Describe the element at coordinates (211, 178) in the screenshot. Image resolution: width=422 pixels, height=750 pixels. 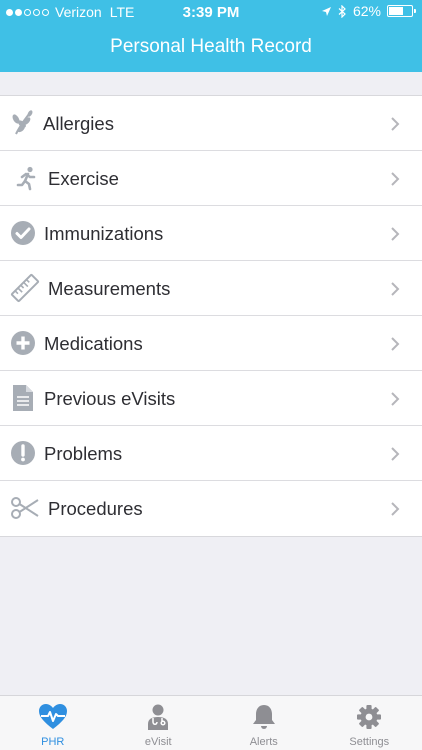
I see `menu-item-exercise: Exercise` at that location.